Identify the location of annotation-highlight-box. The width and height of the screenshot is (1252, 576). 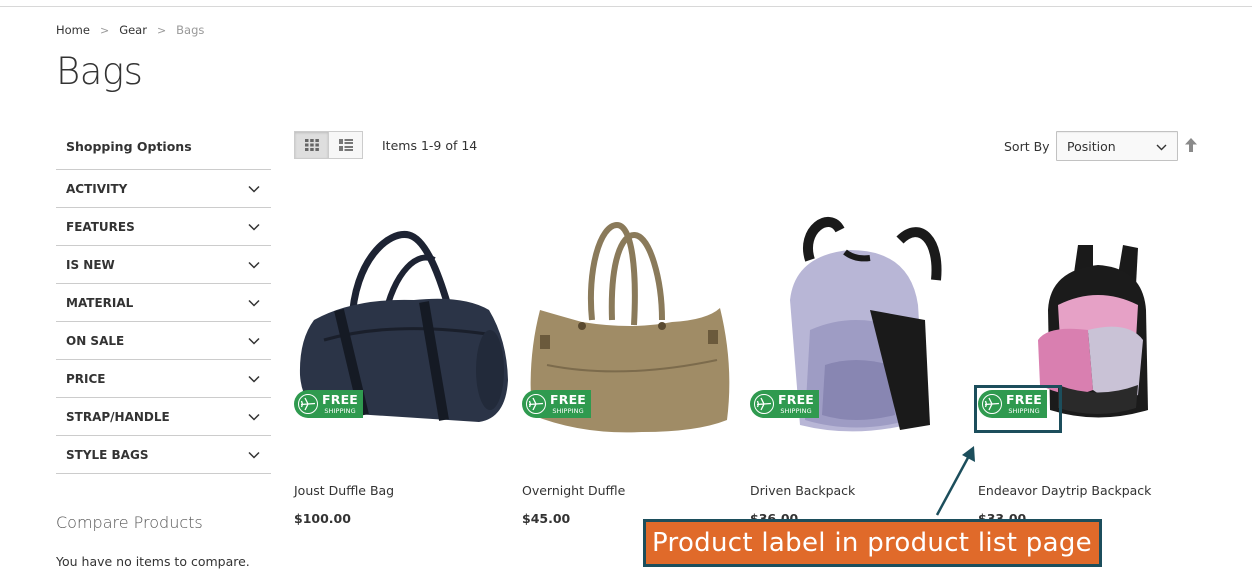
(1018, 409).